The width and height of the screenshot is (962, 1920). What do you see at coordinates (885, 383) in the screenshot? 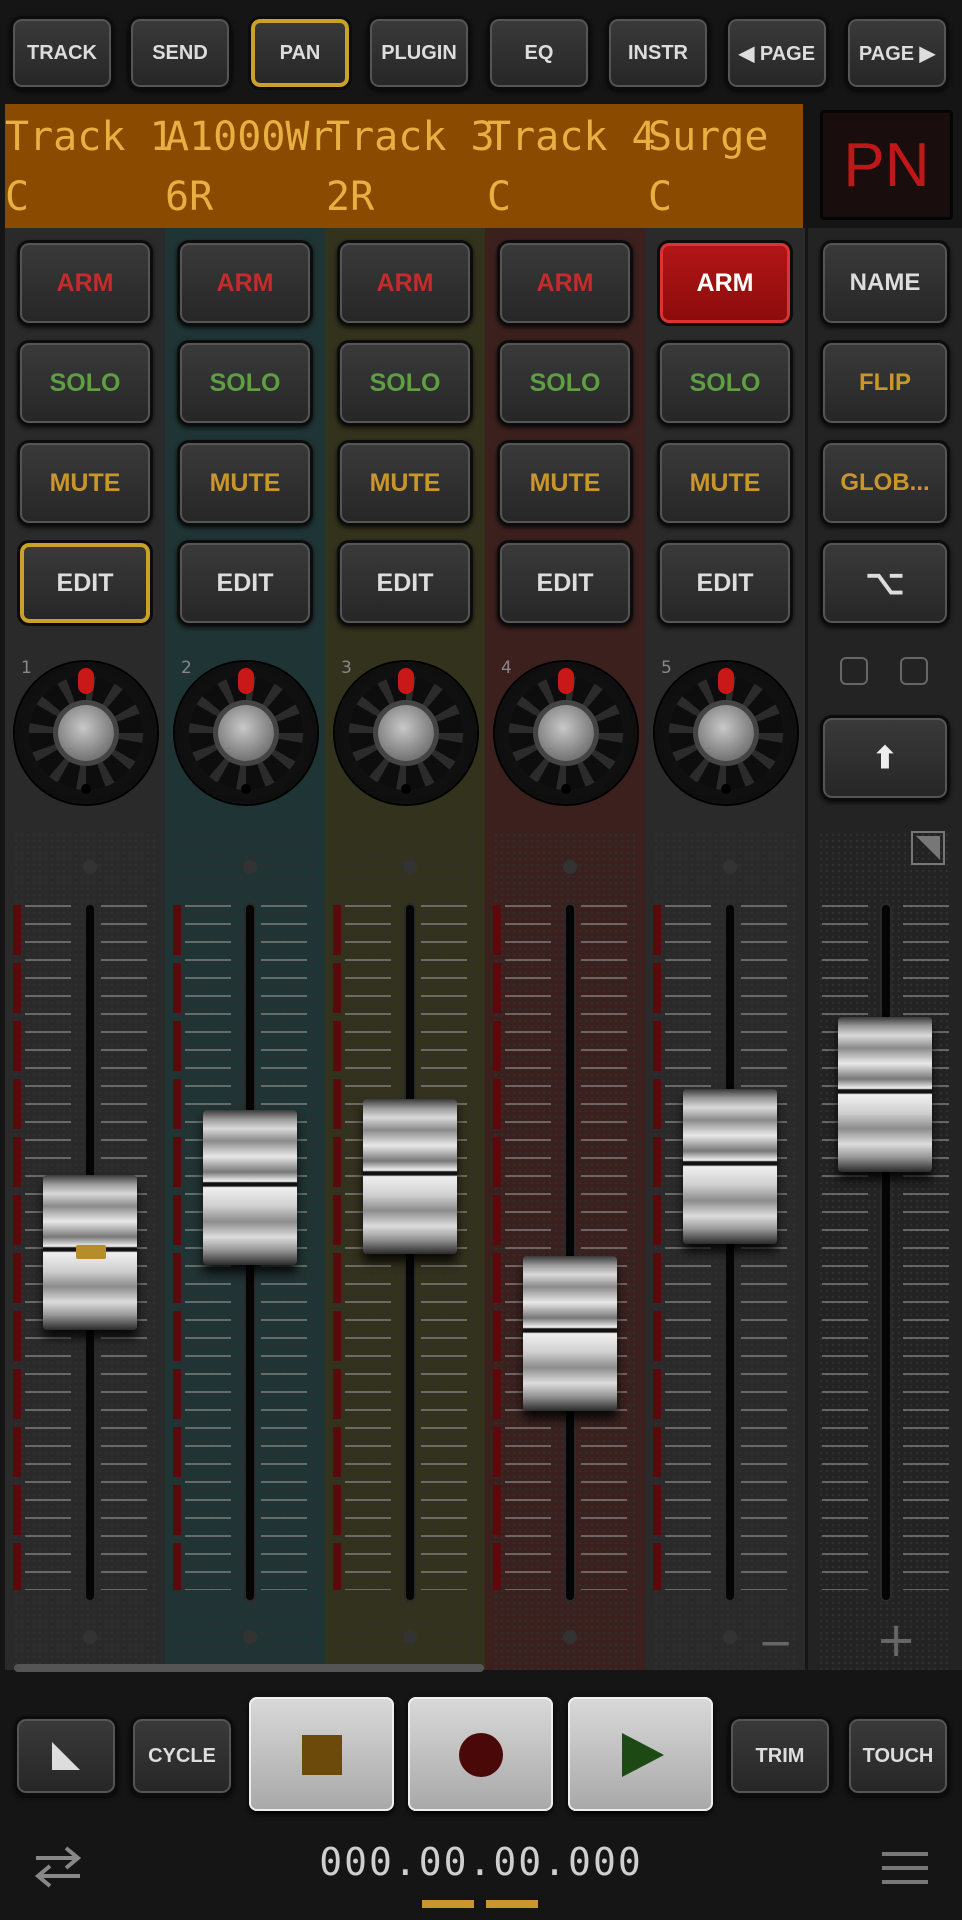
I see `flip-button: FLIP` at bounding box center [885, 383].